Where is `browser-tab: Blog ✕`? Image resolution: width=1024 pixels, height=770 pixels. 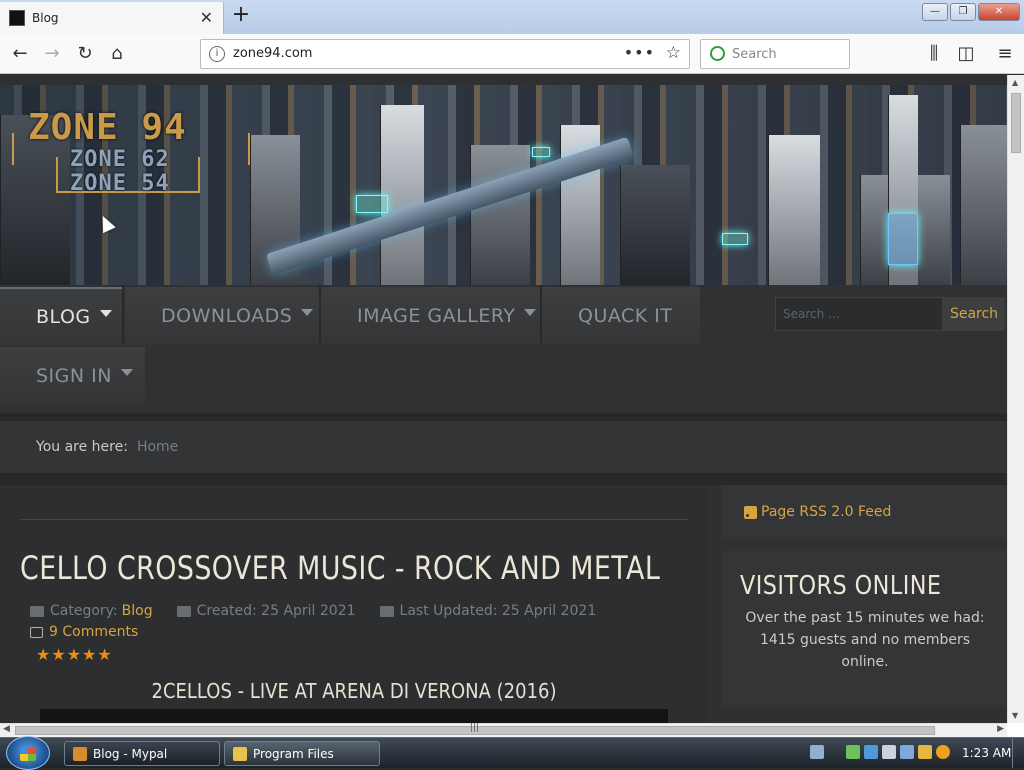 browser-tab: Blog ✕ is located at coordinates (112, 18).